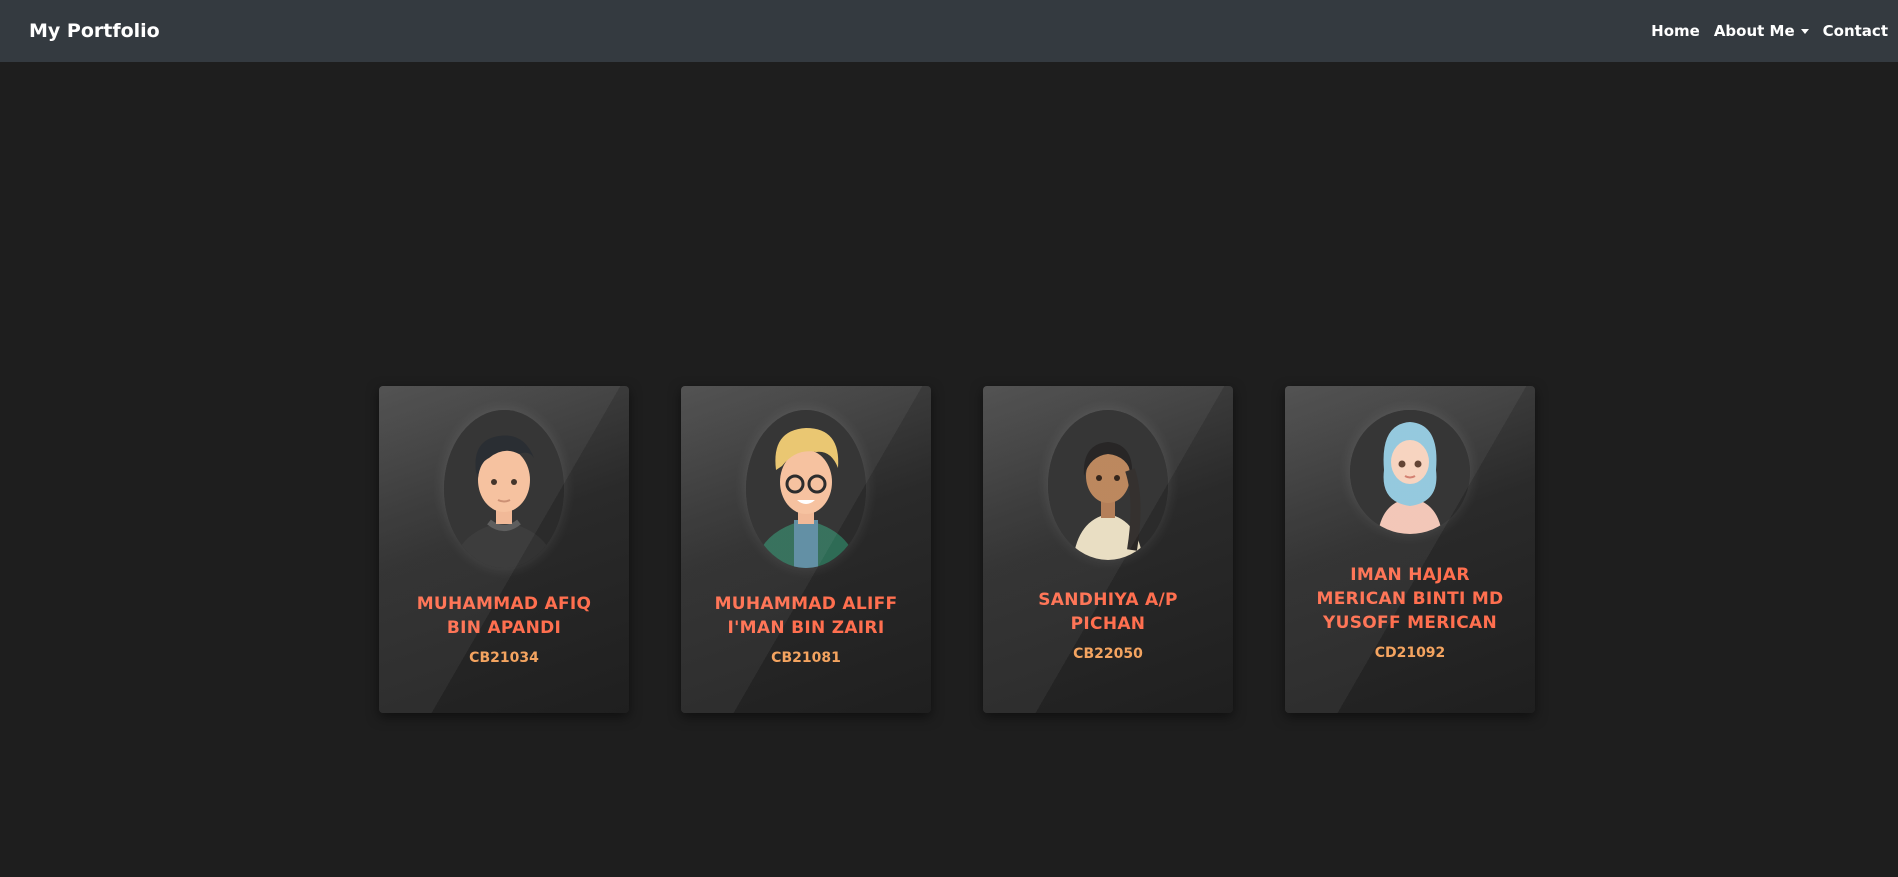 This screenshot has height=877, width=1898. I want to click on nav-about-me-dropdown: About Me, so click(1761, 31).